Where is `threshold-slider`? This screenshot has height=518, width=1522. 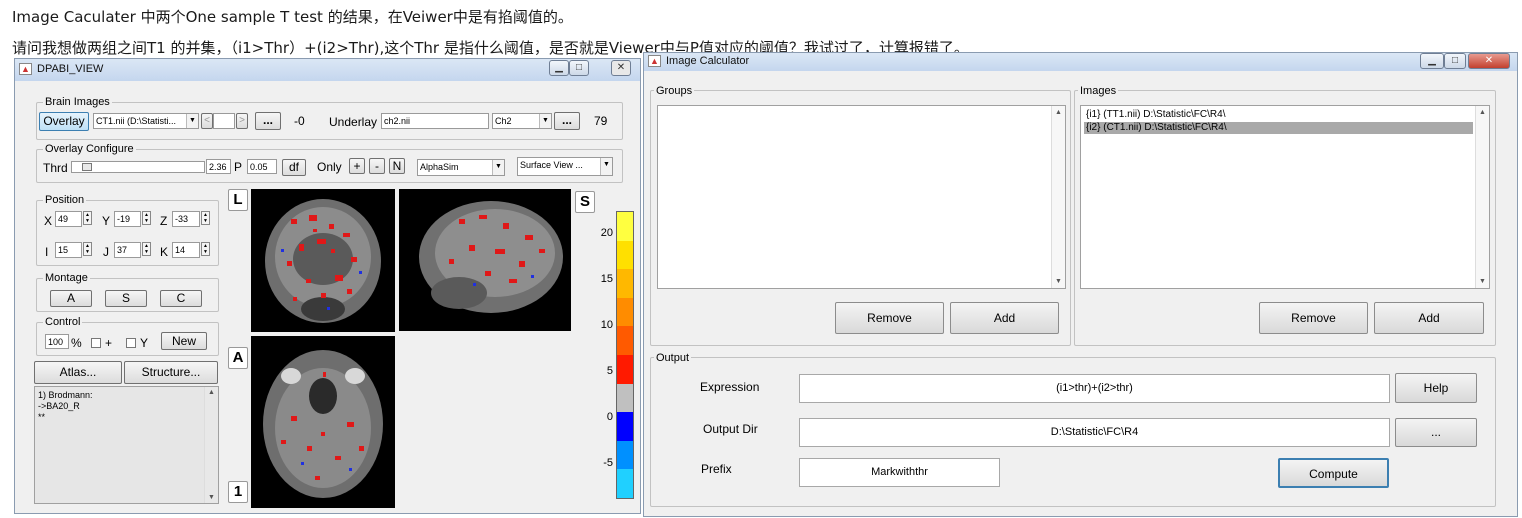 threshold-slider is located at coordinates (138, 167).